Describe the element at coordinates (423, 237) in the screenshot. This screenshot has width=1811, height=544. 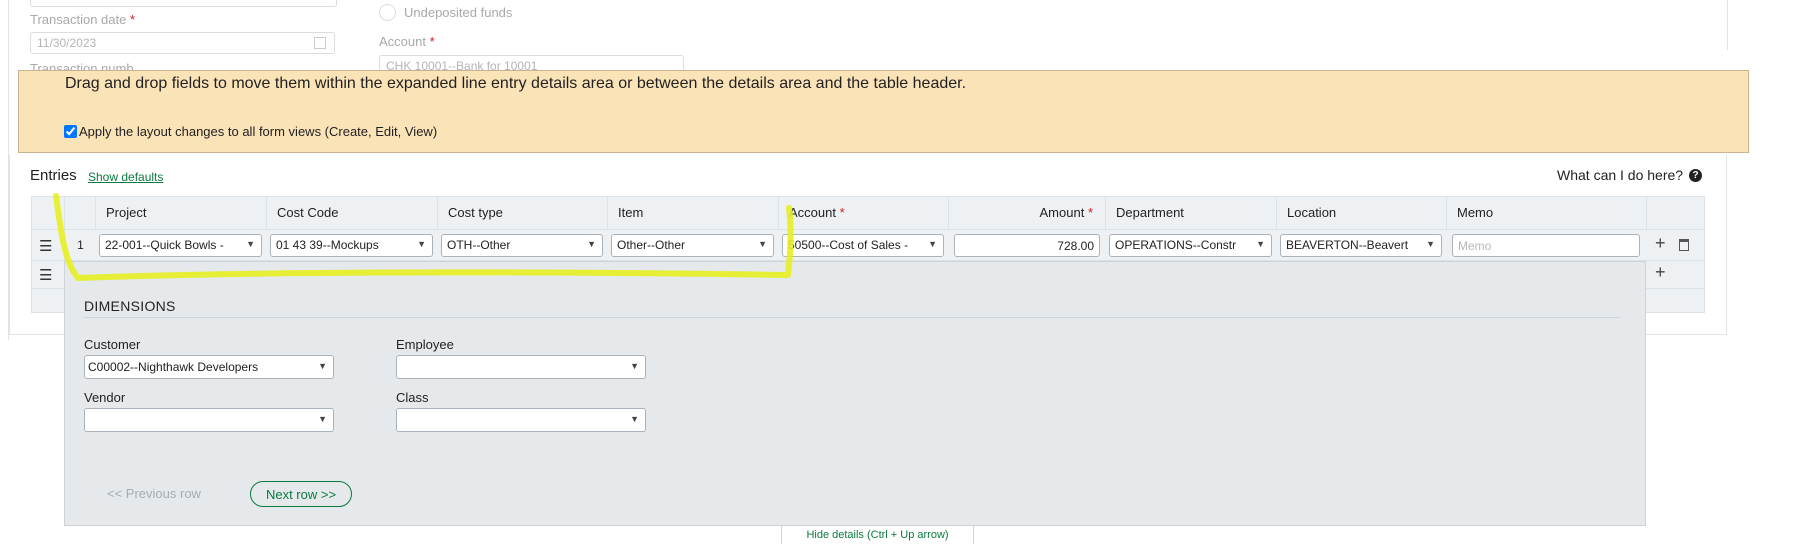
I see `highlight-annotation` at that location.